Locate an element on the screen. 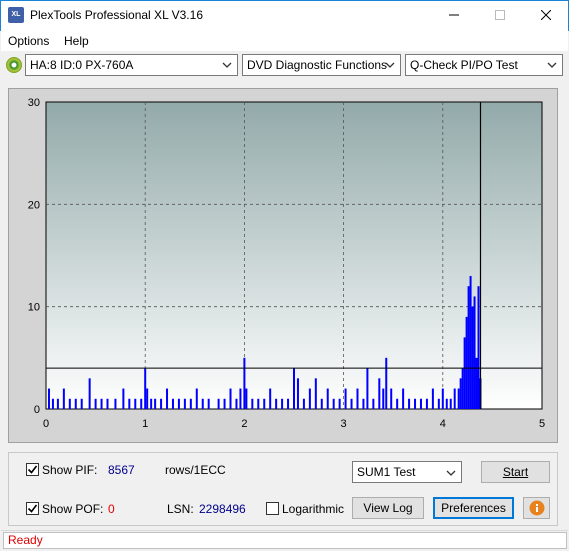 The width and height of the screenshot is (569, 551). view-log-label: View Log is located at coordinates (388, 508).